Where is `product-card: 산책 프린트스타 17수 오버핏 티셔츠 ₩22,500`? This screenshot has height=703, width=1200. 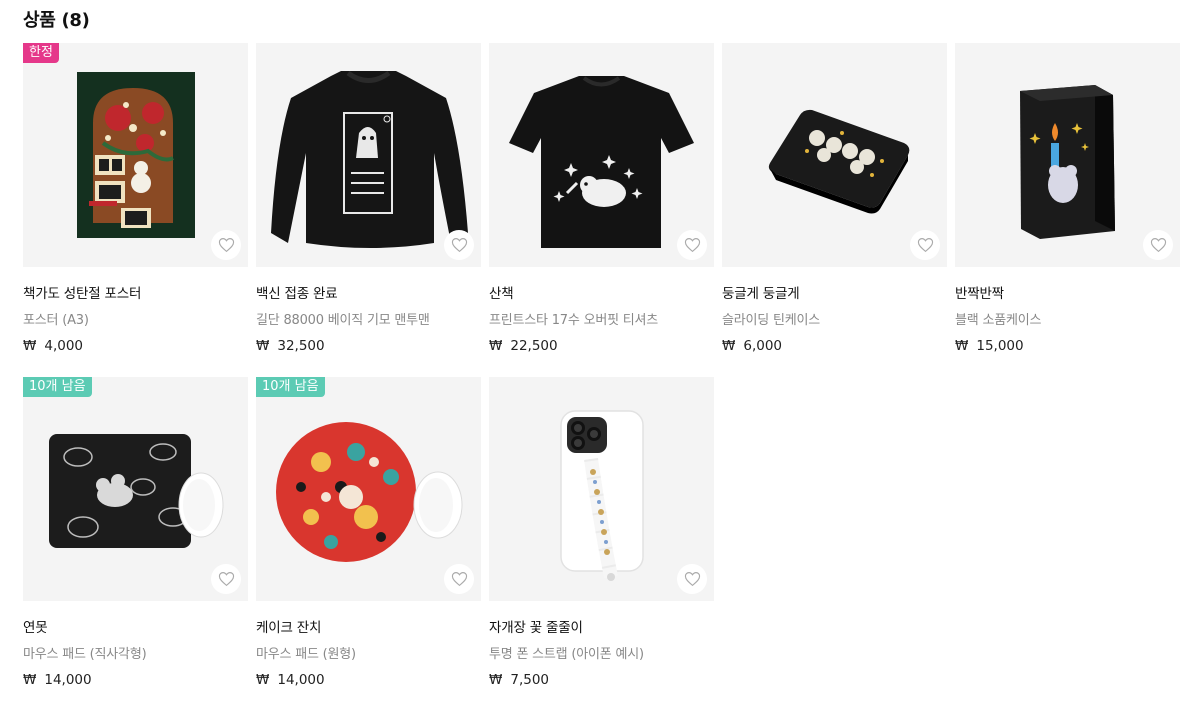 product-card: 산책 프린트스타 17수 오버핏 티셔츠 ₩22,500 is located at coordinates (601, 210).